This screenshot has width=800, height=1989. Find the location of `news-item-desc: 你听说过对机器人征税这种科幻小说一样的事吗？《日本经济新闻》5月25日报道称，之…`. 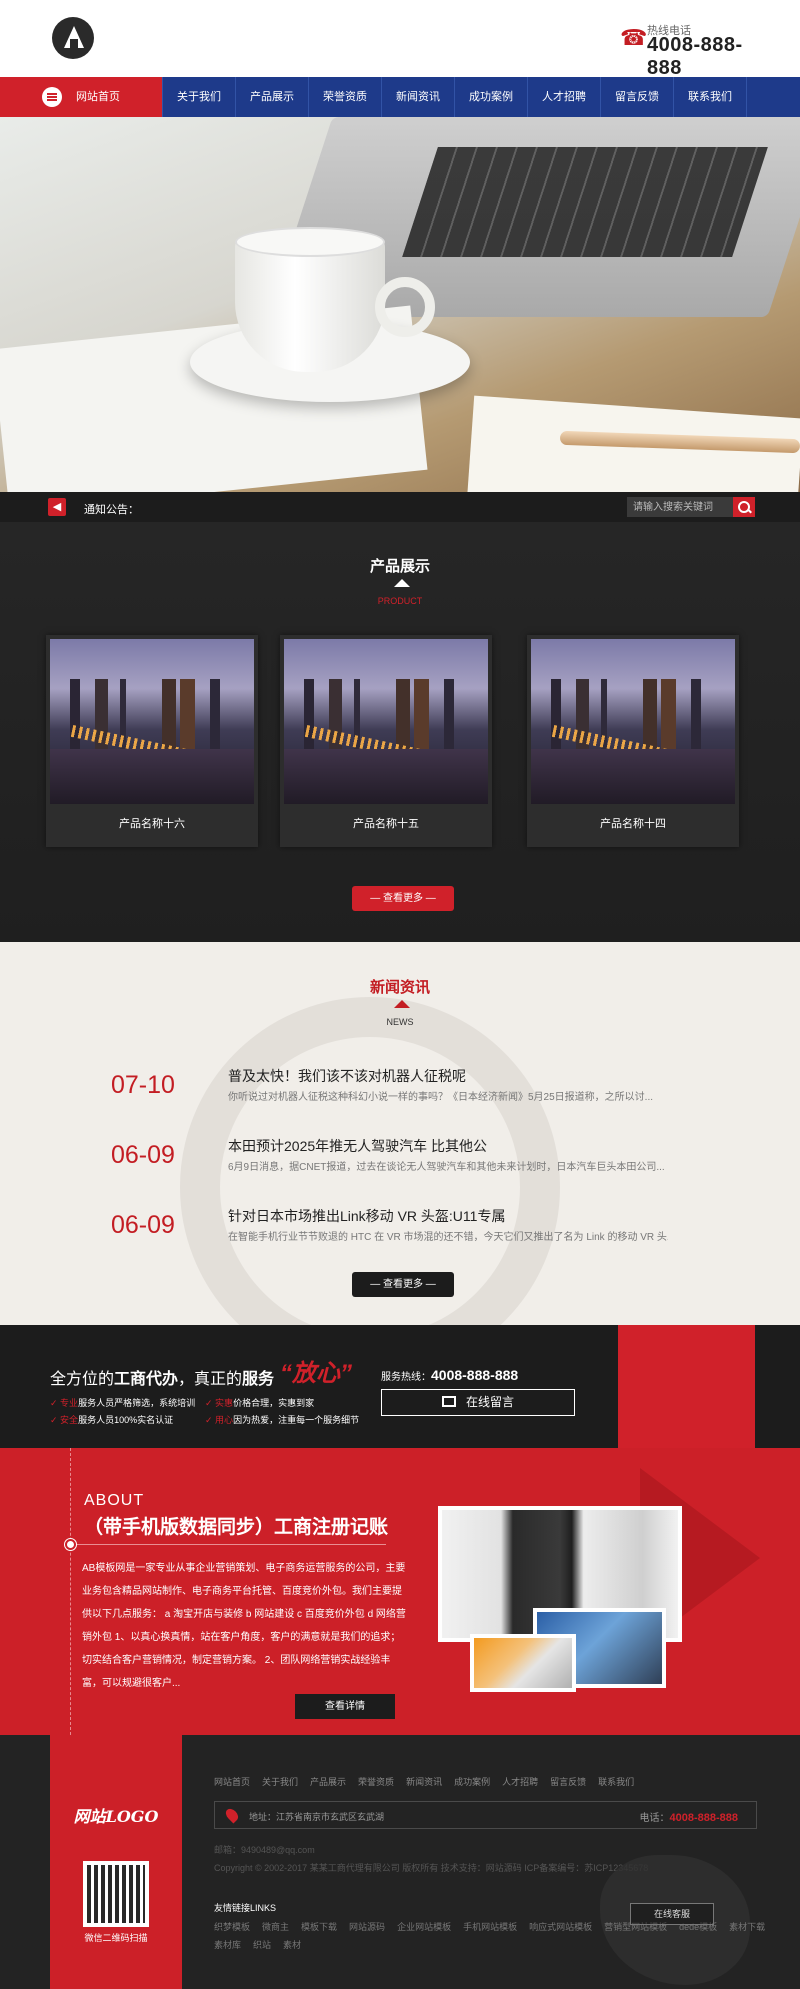

news-item-desc: 你听说过对机器人征税这种科幻小说一样的事吗？《日本经济新闻》5月25日报道称，之… is located at coordinates (441, 1097).